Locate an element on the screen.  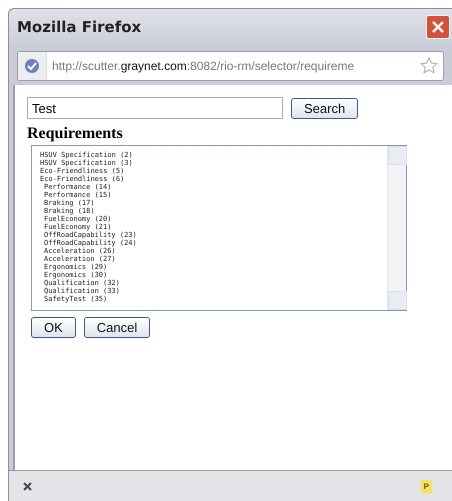
address-bar: http://scutter.graynet.com:8082/rio-rm/selector/requireme is located at coordinates (230, 66).